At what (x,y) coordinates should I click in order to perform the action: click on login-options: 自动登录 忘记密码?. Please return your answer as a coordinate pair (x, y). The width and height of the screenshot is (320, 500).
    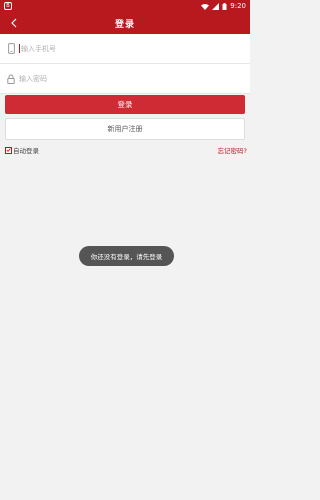
    Looking at the image, I should click on (126, 150).